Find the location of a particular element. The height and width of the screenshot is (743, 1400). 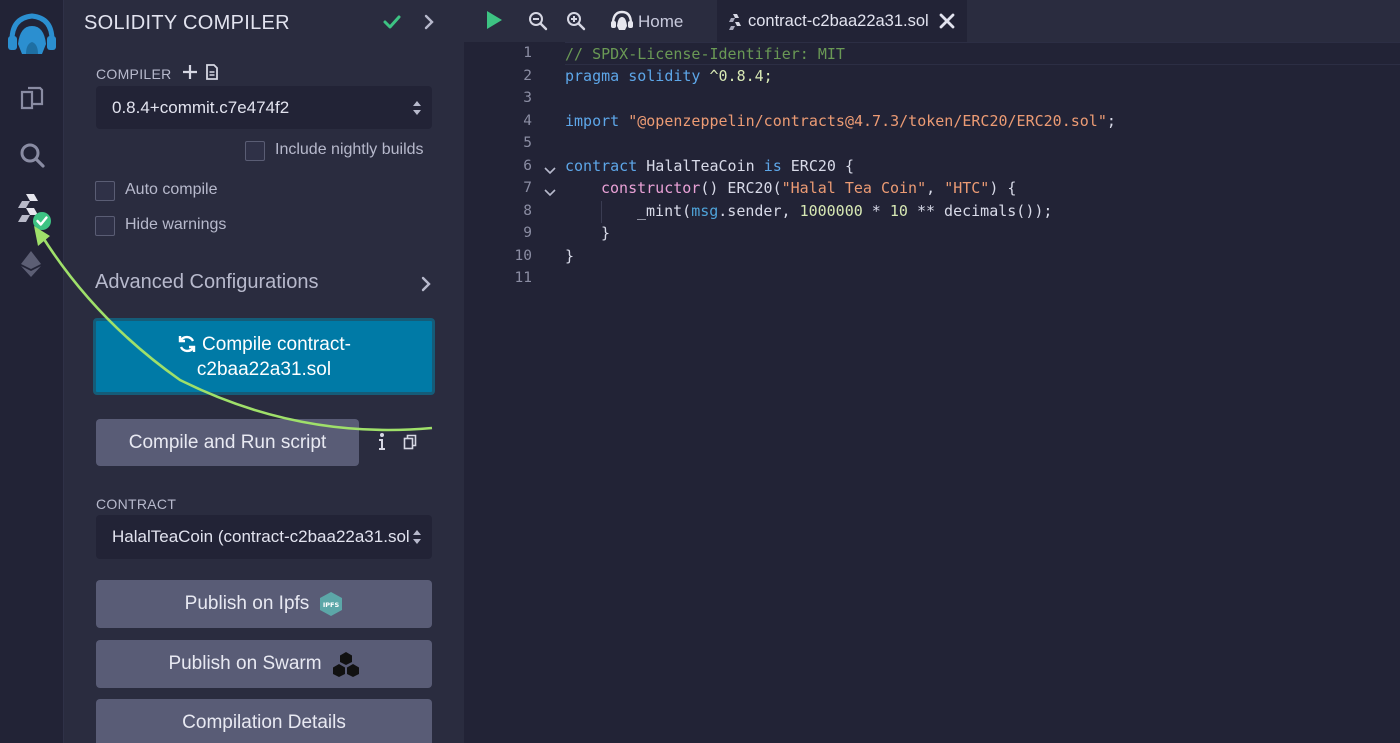

advanced-chevron-icon is located at coordinates (426, 286).